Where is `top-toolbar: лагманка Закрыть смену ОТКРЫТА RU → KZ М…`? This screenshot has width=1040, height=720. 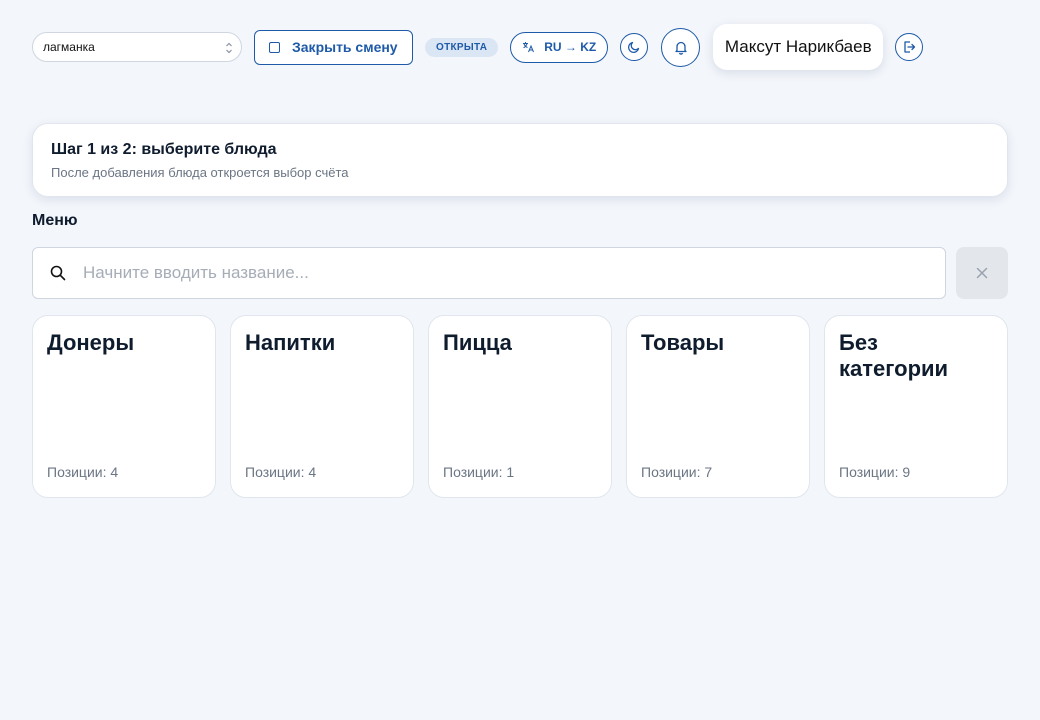
top-toolbar: лагманка Закрыть смену ОТКРЫТА RU → KZ М… is located at coordinates (478, 47).